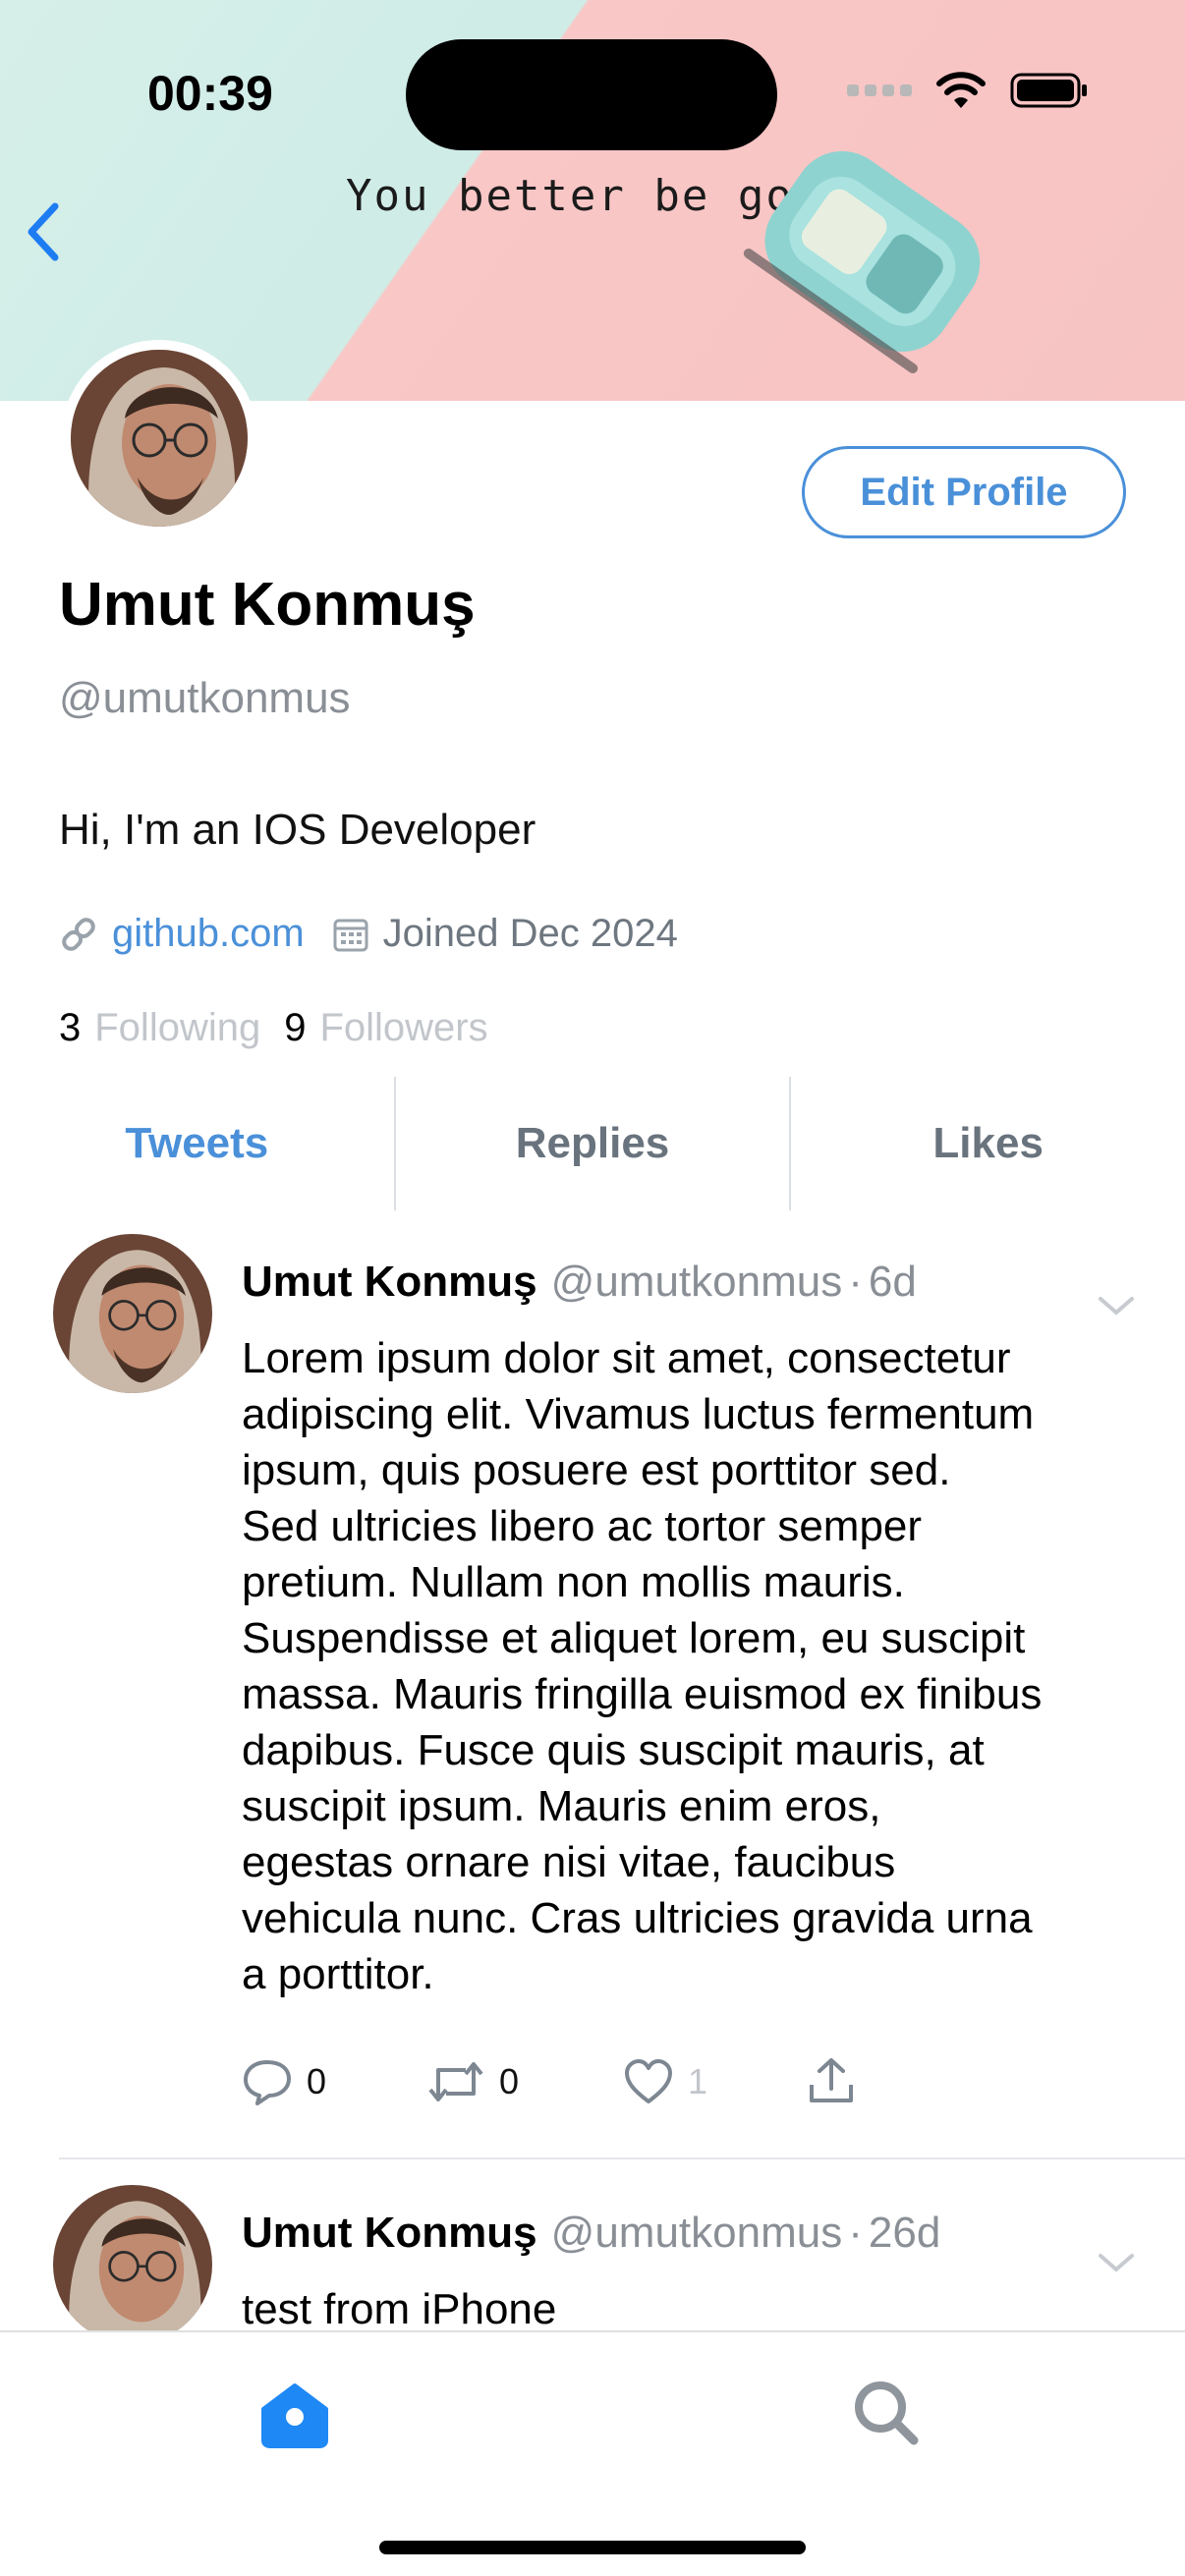  I want to click on search-icon, so click(887, 2413).